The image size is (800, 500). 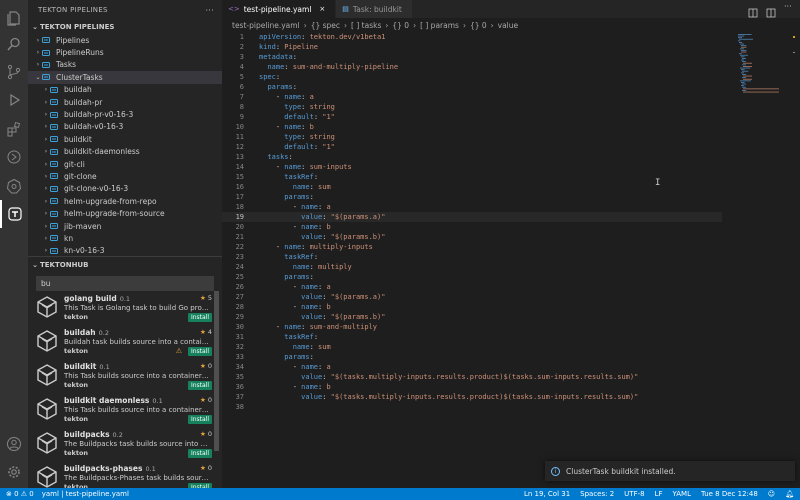 I want to click on tree-item-buildkit: › buildkit, so click(x=125, y=139).